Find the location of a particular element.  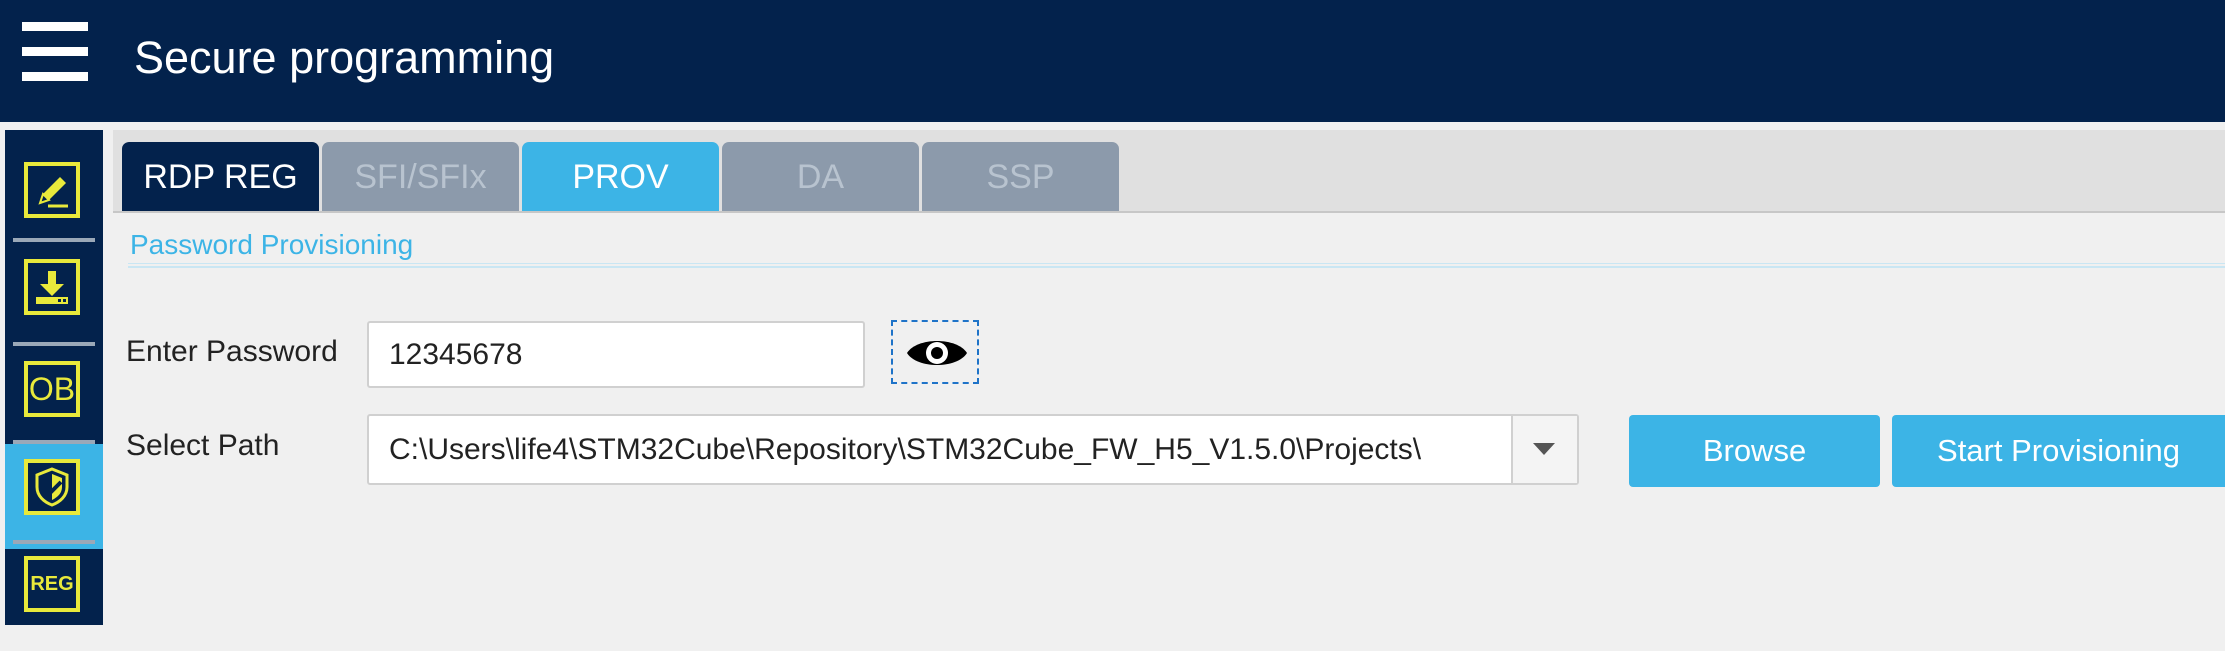

browse-button: Browse is located at coordinates (1754, 451).